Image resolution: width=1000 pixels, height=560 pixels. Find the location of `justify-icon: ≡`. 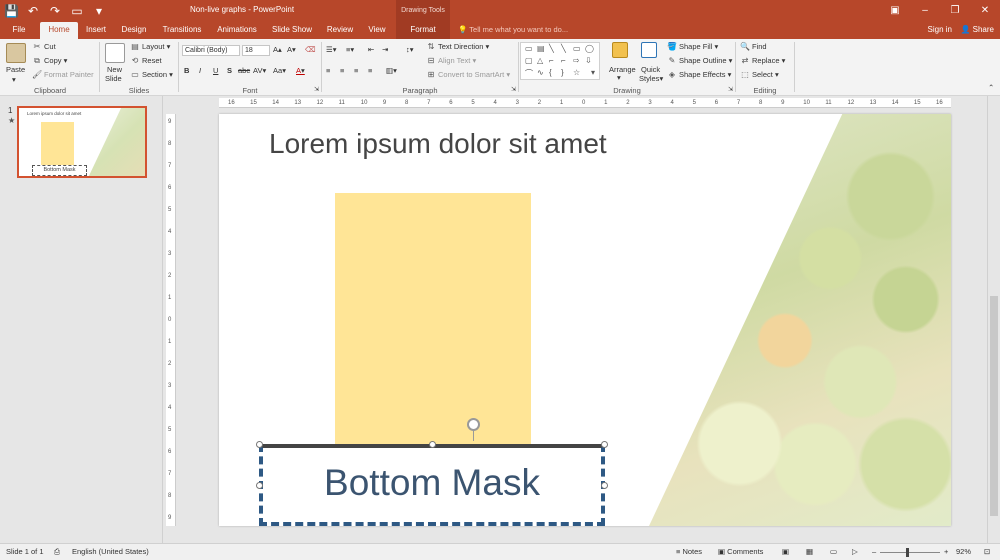

justify-icon: ≡ is located at coordinates (370, 71).